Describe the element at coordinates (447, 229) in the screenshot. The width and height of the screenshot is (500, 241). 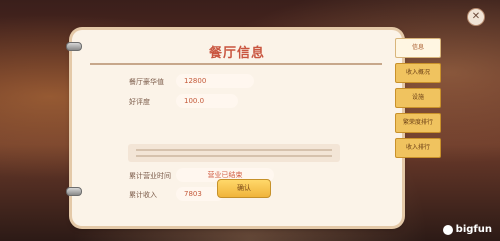
I see `logo-icon` at that location.